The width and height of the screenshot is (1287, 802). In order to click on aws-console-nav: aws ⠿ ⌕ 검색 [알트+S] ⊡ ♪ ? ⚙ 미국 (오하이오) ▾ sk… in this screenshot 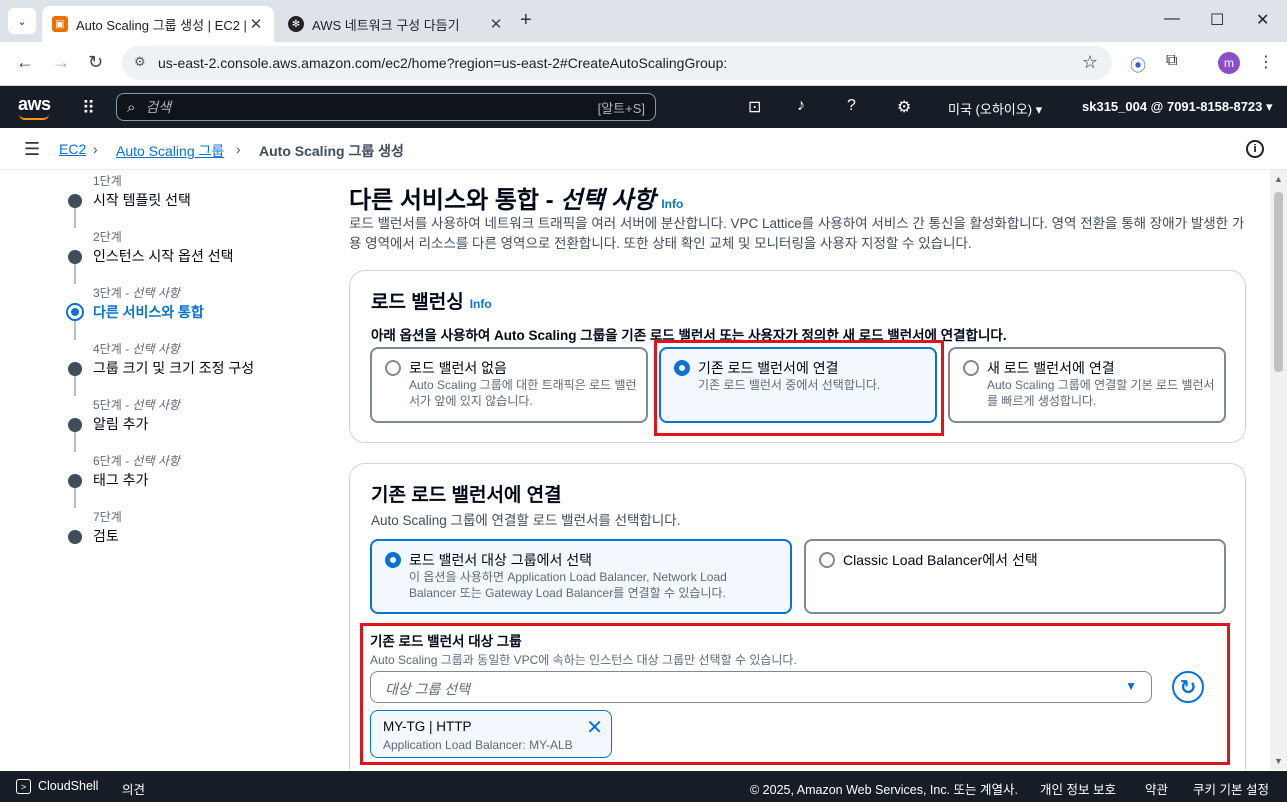, I will do `click(643, 107)`.